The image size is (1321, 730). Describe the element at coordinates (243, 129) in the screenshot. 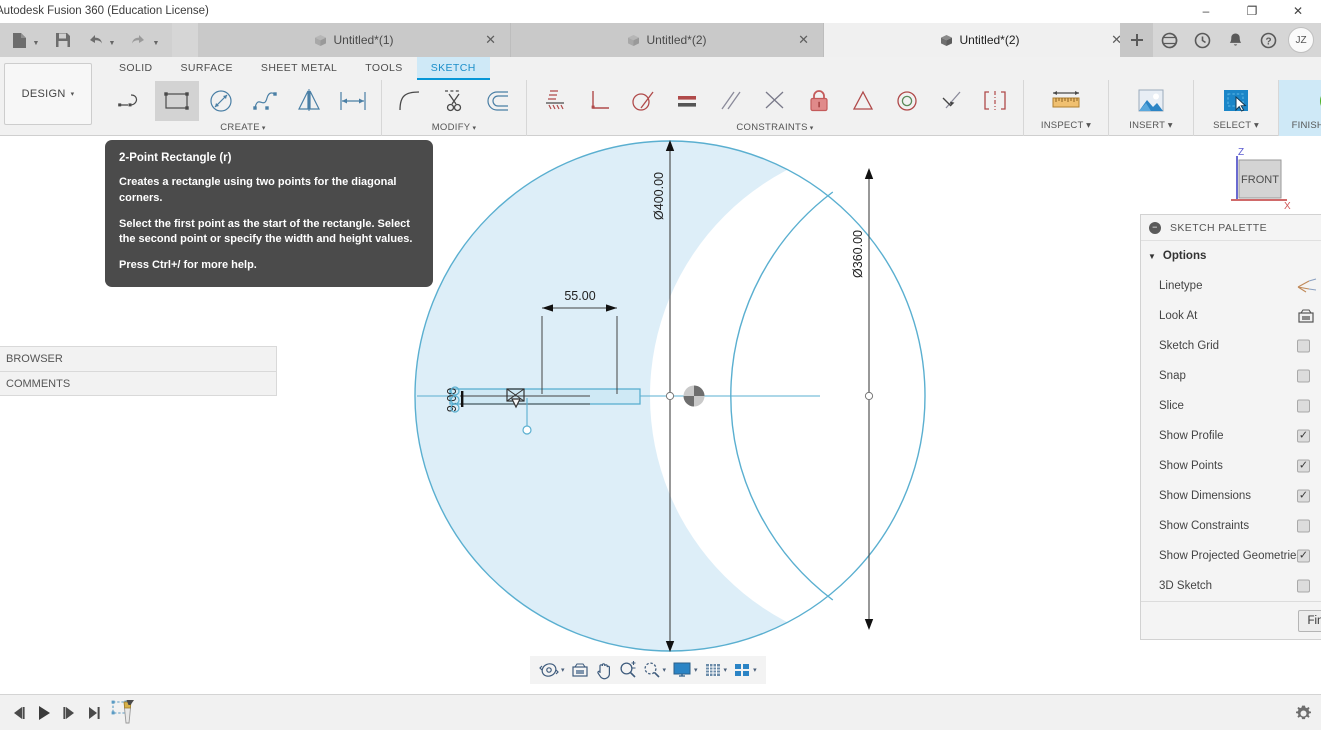

I see `panel-label-create: CREATE ▾` at that location.